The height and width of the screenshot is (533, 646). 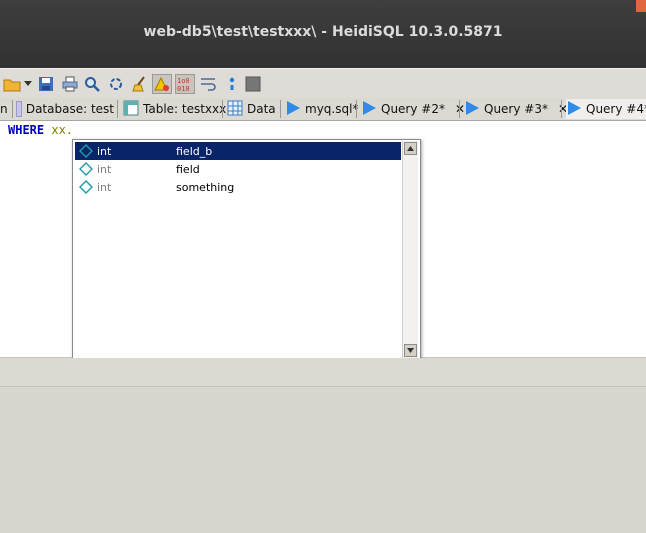 What do you see at coordinates (12, 84) in the screenshot?
I see `folder-icon` at bounding box center [12, 84].